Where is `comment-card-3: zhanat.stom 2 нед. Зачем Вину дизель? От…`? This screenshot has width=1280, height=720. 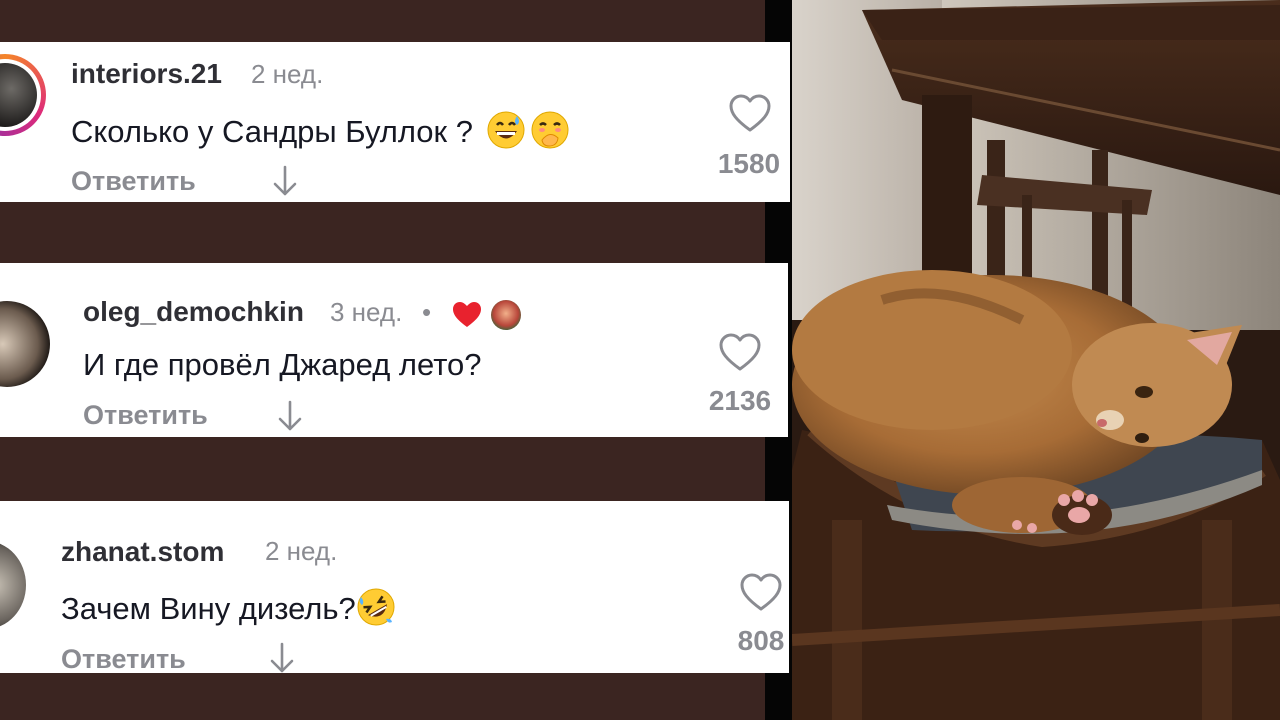
comment-card-3: zhanat.stom 2 нед. Зачем Вину дизель? От… is located at coordinates (394, 588).